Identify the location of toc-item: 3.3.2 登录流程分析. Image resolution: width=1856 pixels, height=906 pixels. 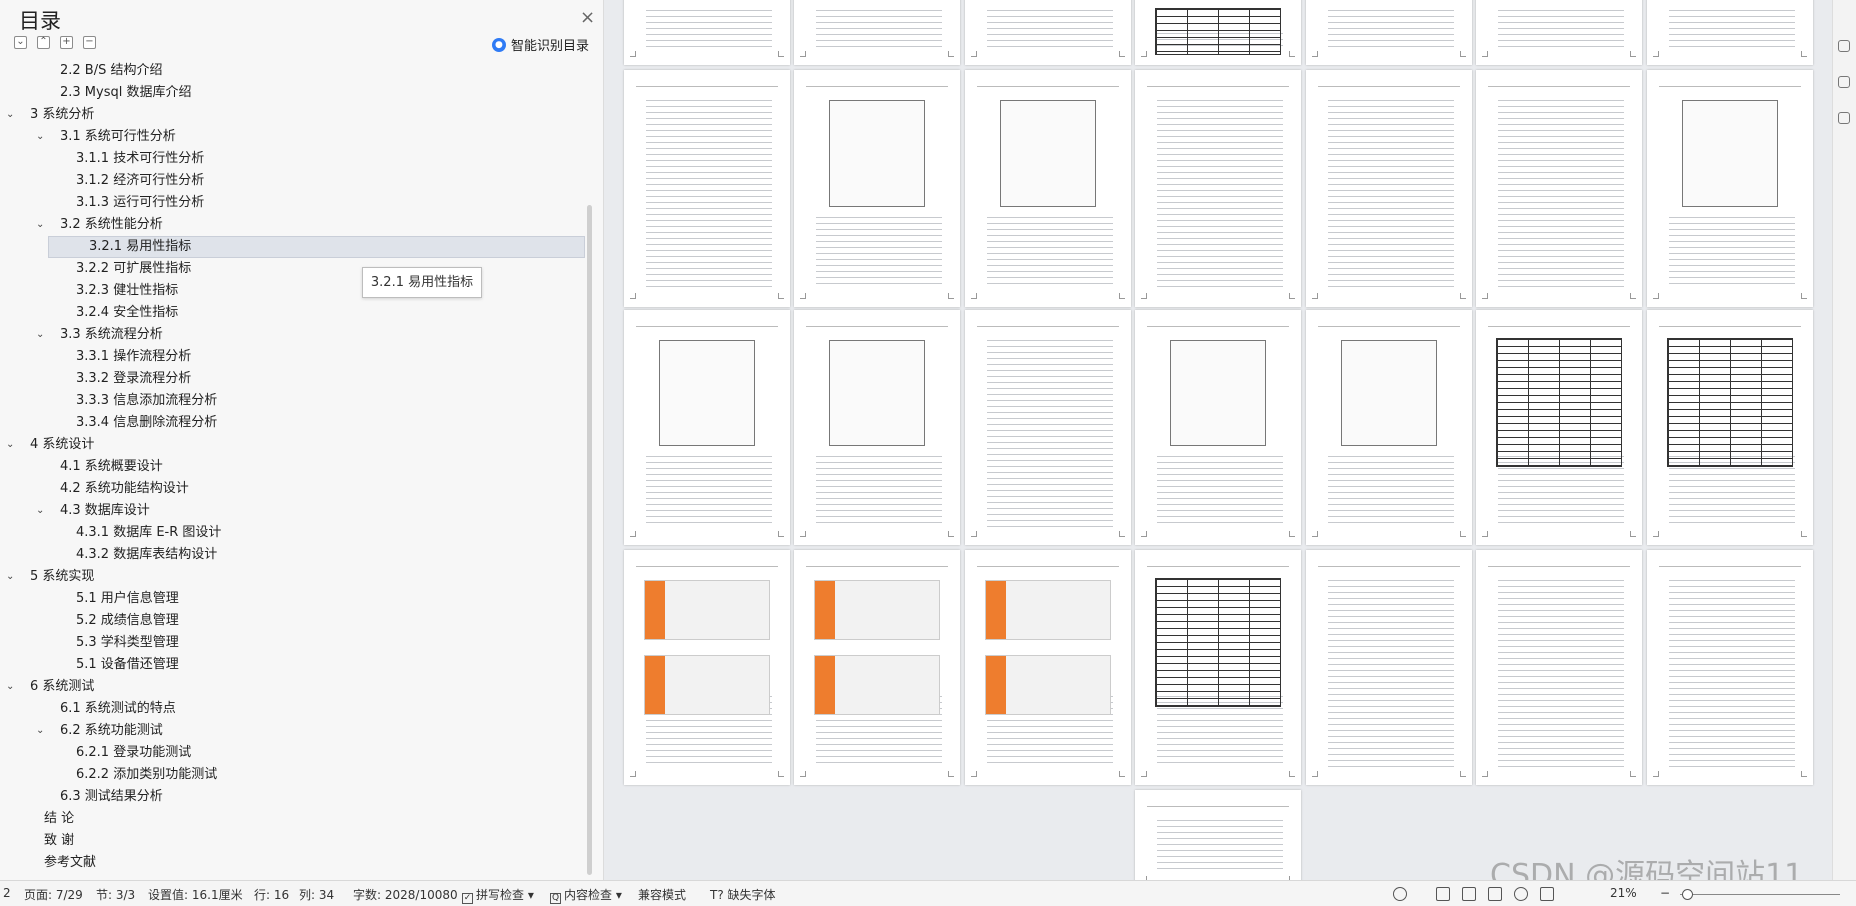
(292, 379).